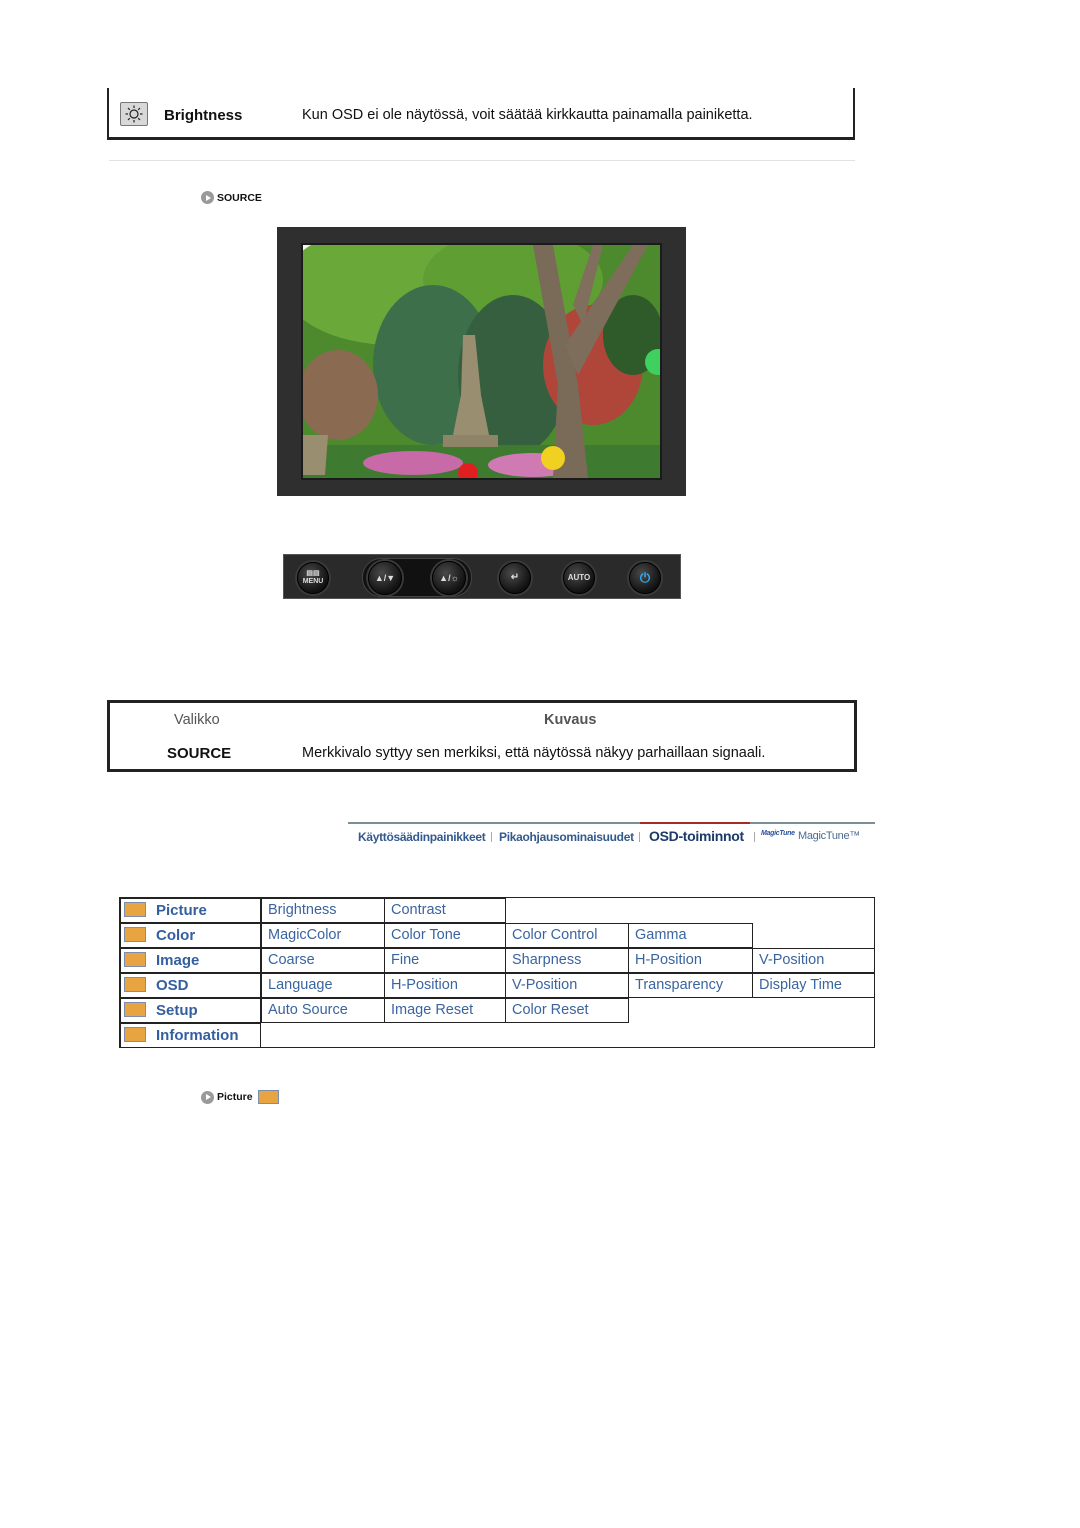 The width and height of the screenshot is (1080, 1528). I want to click on power-button: ⏻, so click(645, 578).